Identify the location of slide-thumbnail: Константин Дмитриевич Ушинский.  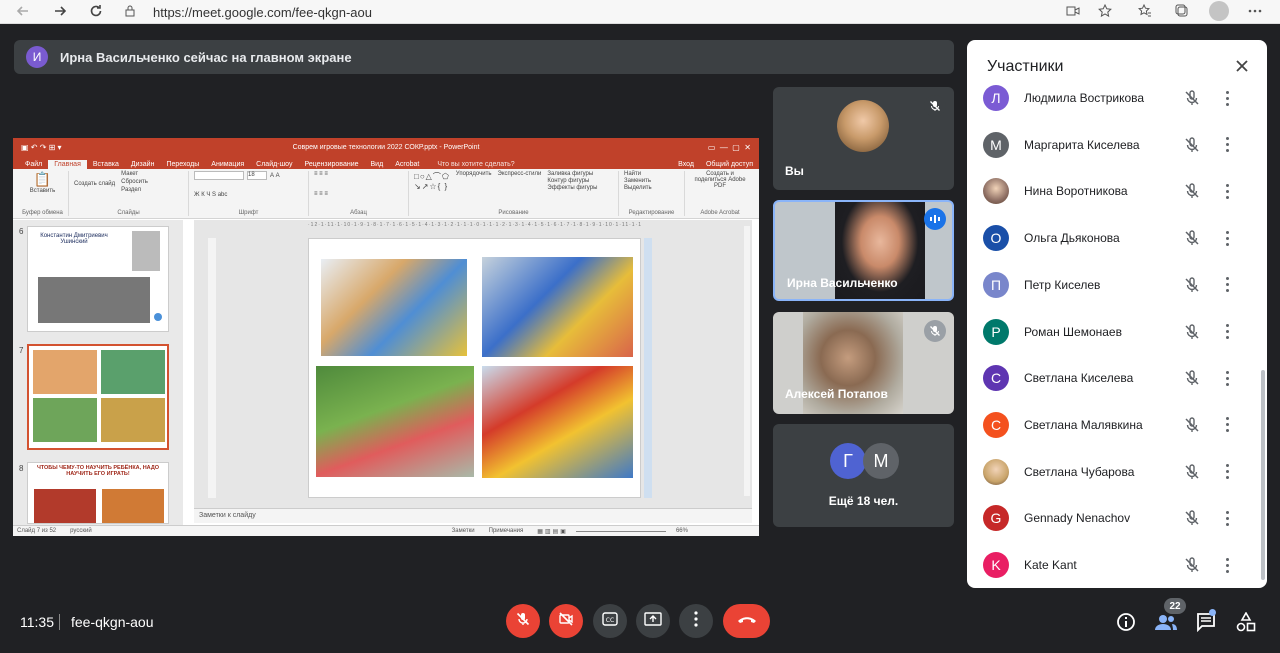
(98, 279).